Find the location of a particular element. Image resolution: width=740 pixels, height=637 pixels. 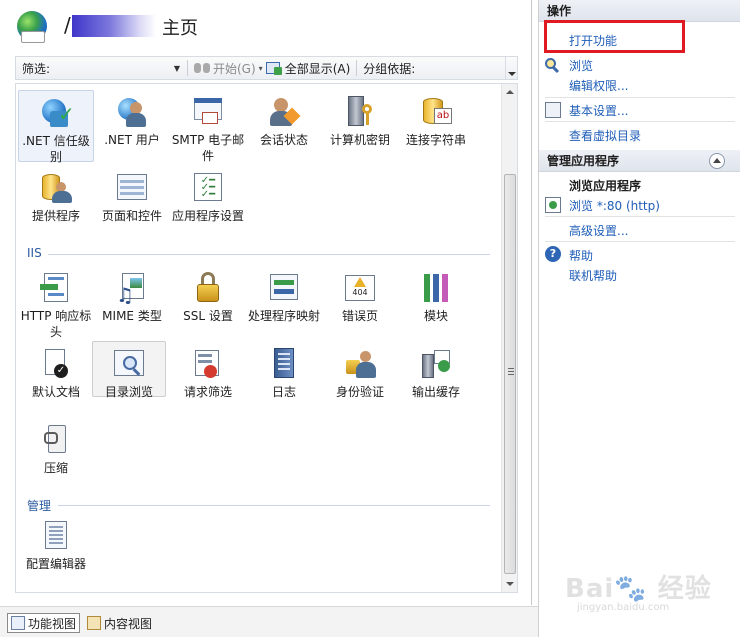

tab-features-view: 功能视图 is located at coordinates (44, 623).